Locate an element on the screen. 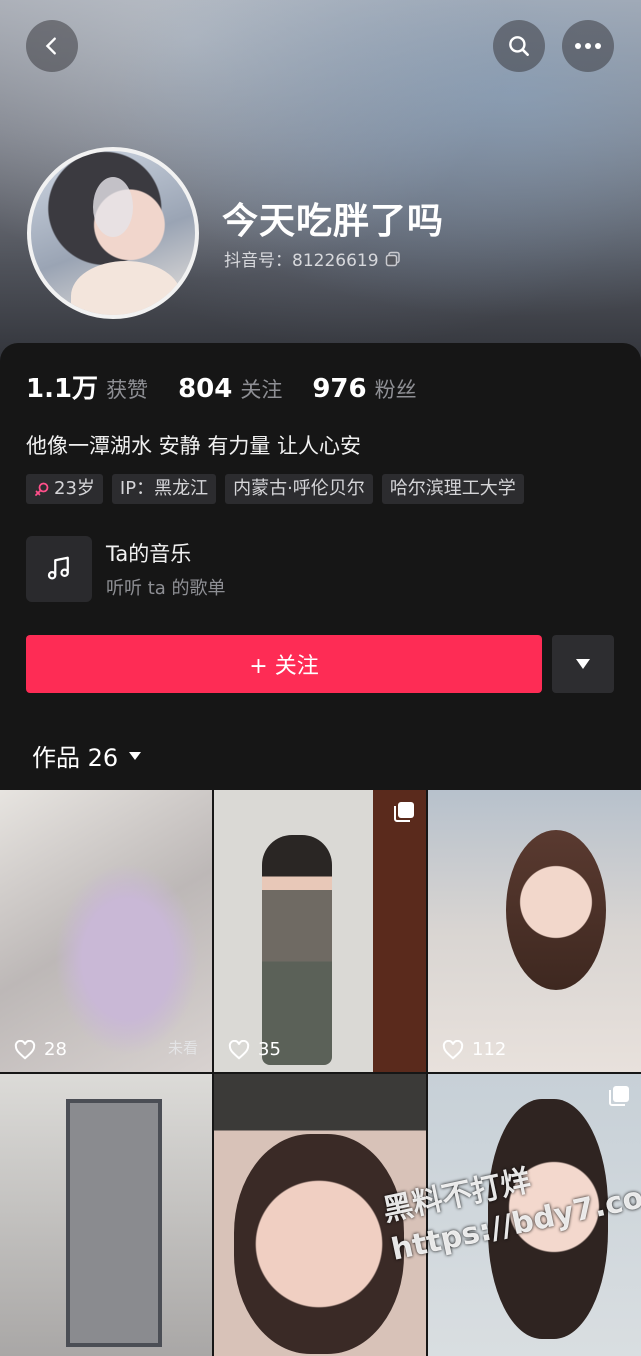  more-icon is located at coordinates (588, 46).